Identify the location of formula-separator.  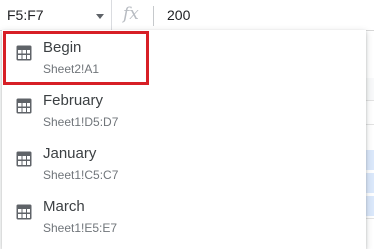
(153, 16).